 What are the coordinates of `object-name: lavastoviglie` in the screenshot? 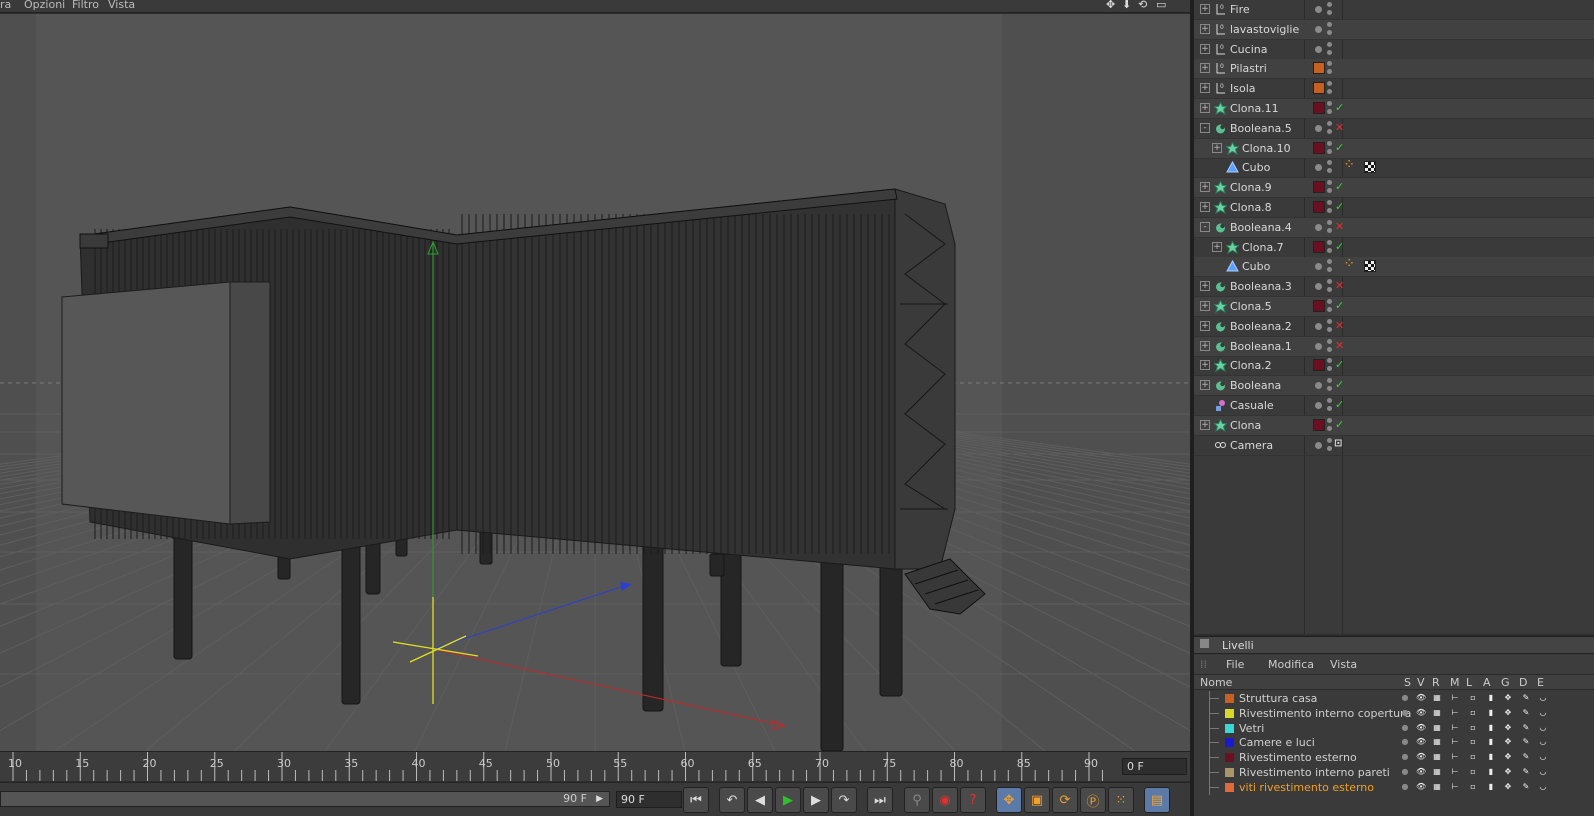 It's located at (1264, 29).